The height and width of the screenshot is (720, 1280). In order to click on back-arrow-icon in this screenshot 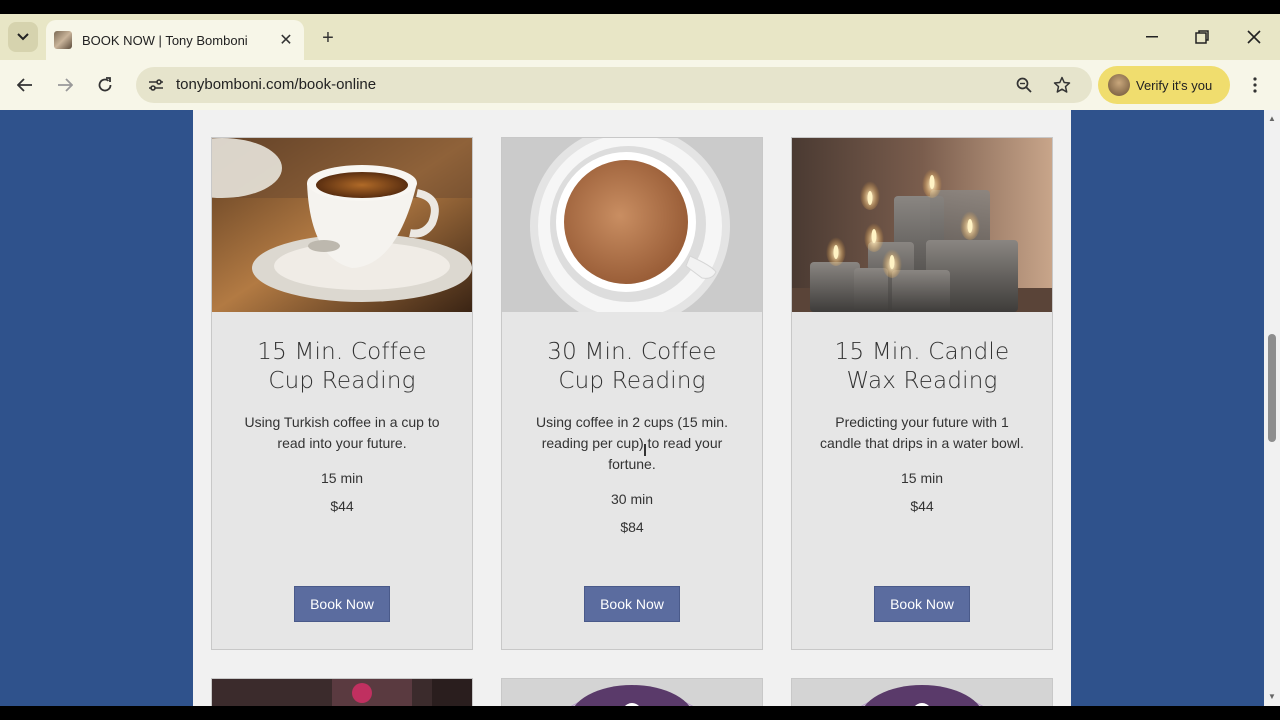, I will do `click(24, 85)`.